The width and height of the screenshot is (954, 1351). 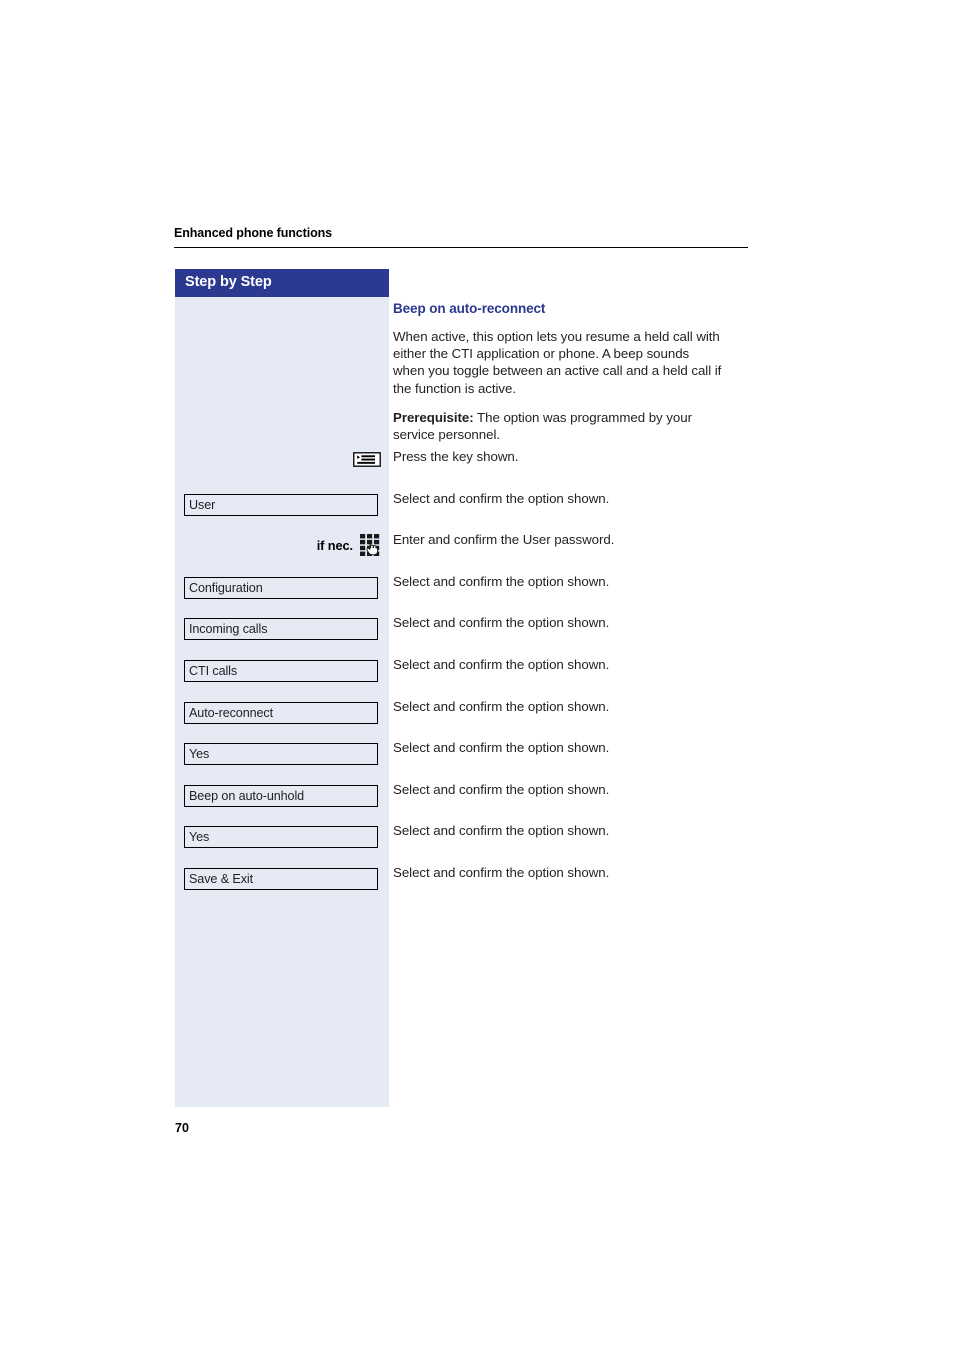 I want to click on step-row-left: if nec., so click(x=282, y=552).